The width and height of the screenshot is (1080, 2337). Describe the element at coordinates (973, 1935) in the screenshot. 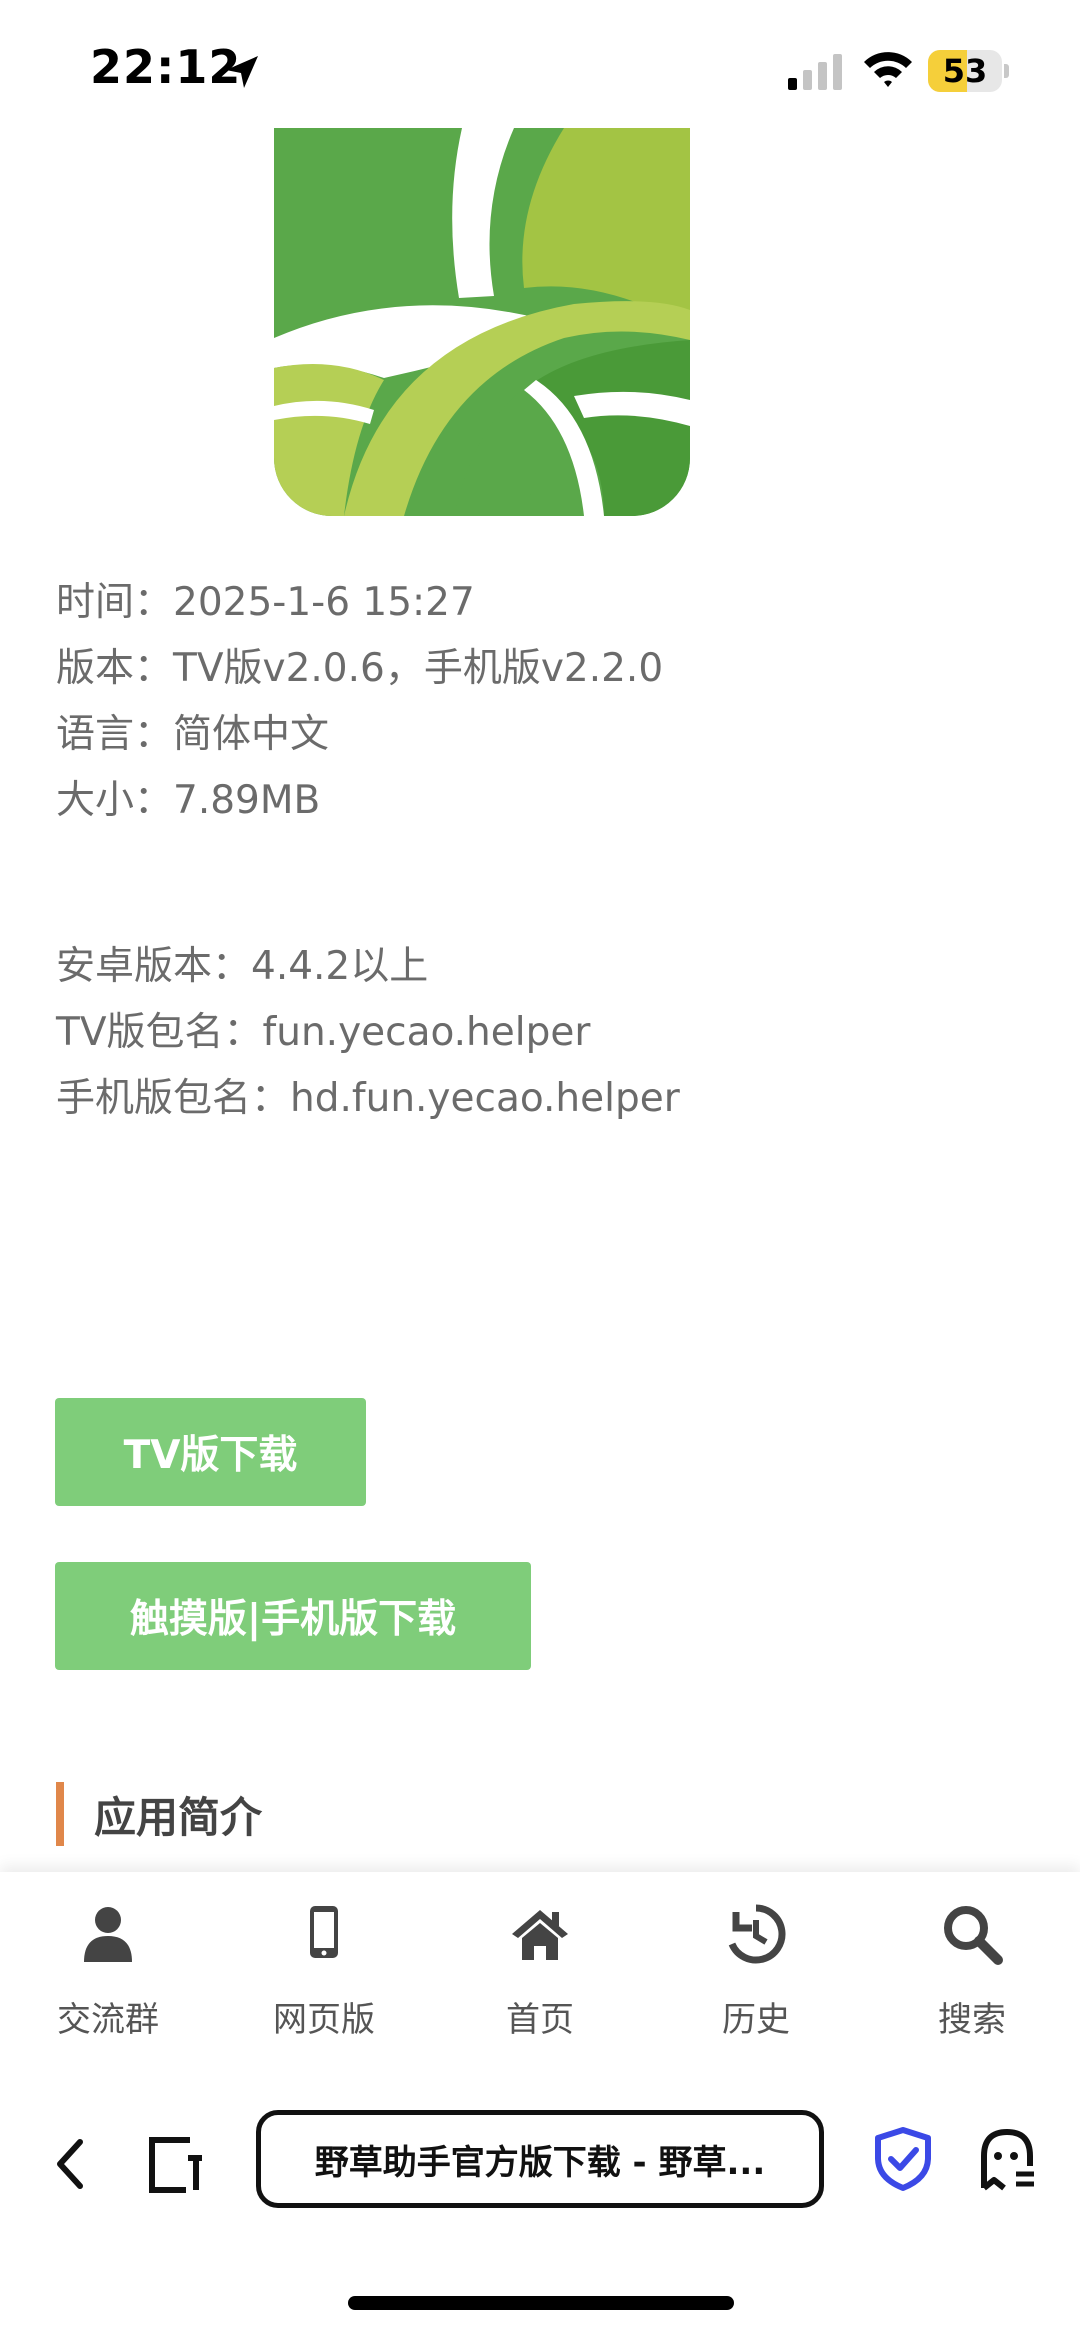

I see `search-icon` at that location.